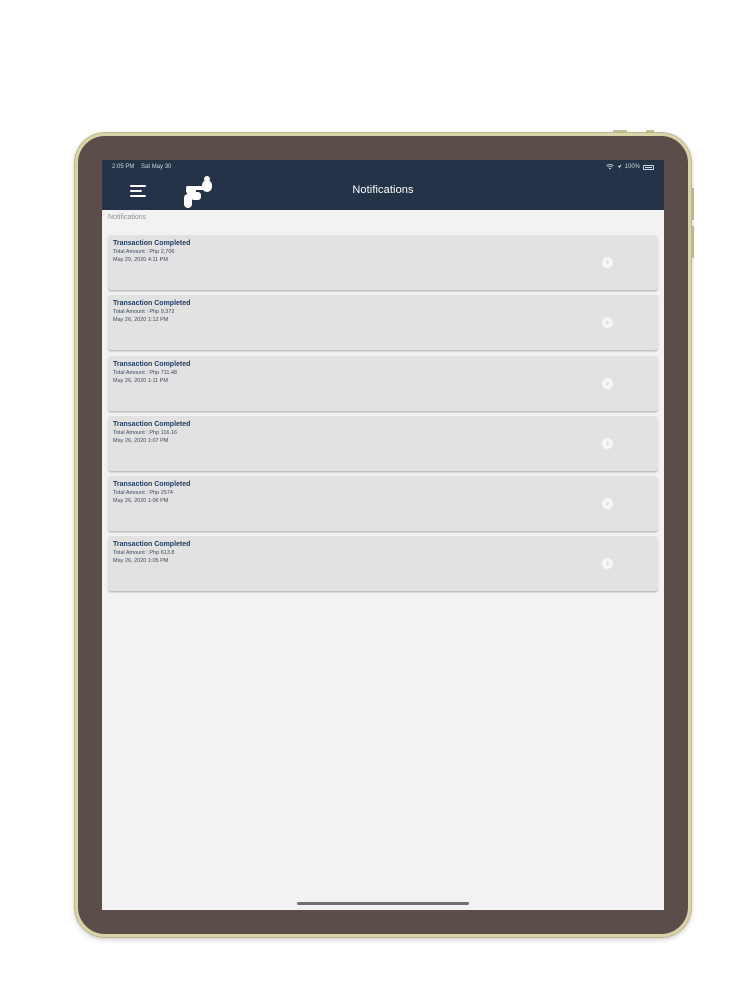  What do you see at coordinates (609, 167) in the screenshot?
I see `wifi-icon` at bounding box center [609, 167].